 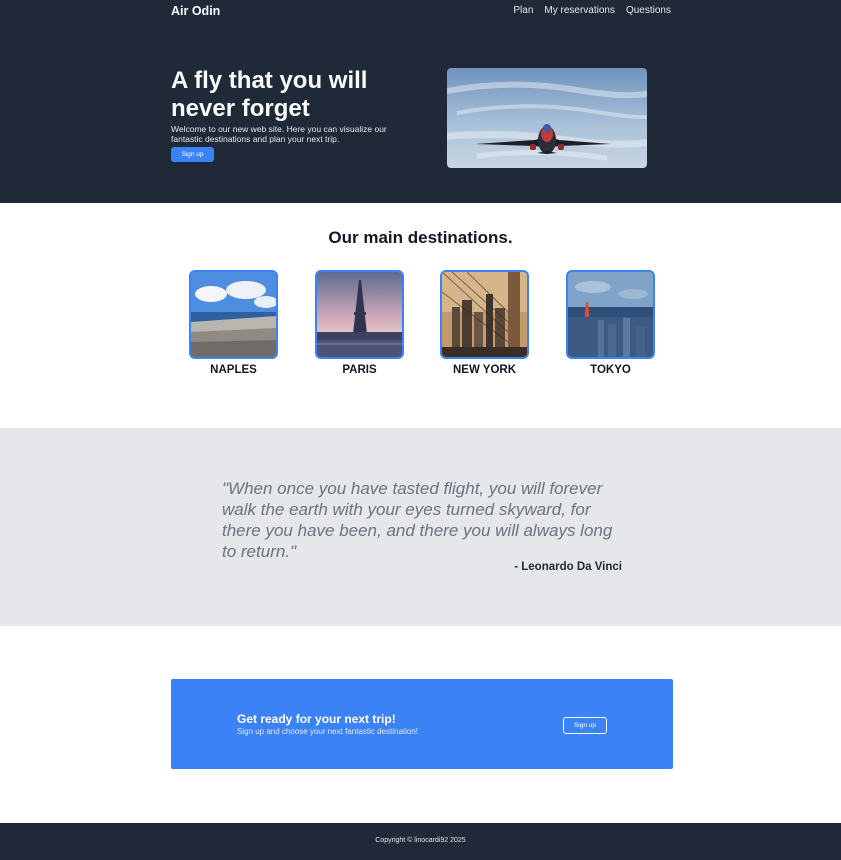 I want to click on hero-airplane-image, so click(x=547, y=118).